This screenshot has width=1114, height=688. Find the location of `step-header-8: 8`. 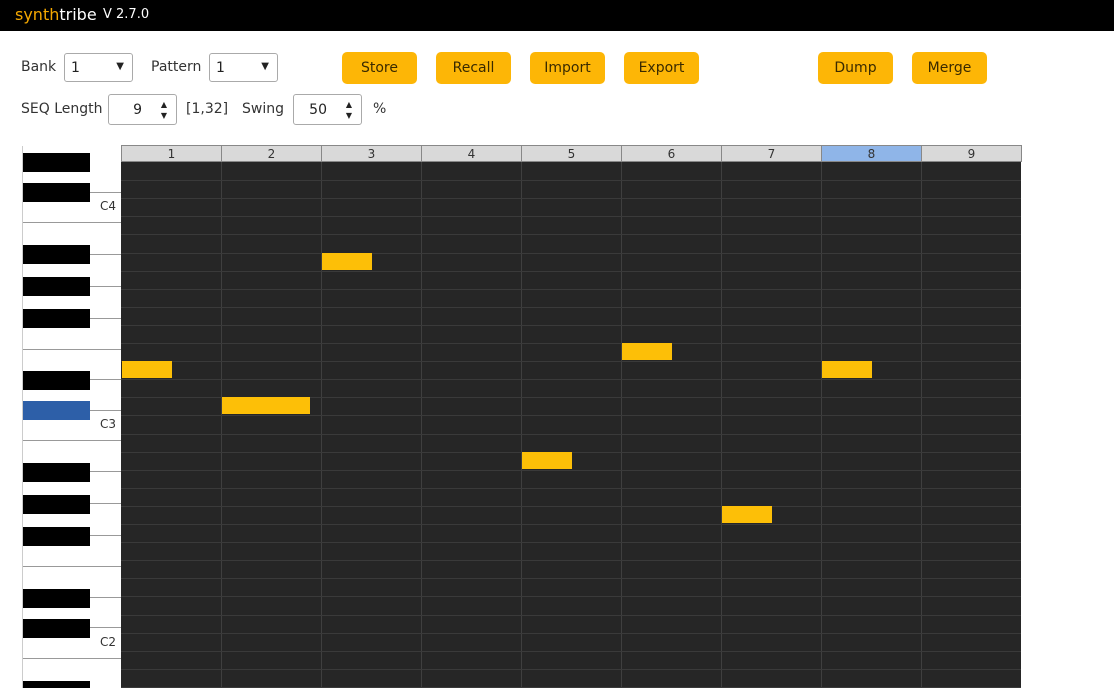

step-header-8: 8 is located at coordinates (871, 153).